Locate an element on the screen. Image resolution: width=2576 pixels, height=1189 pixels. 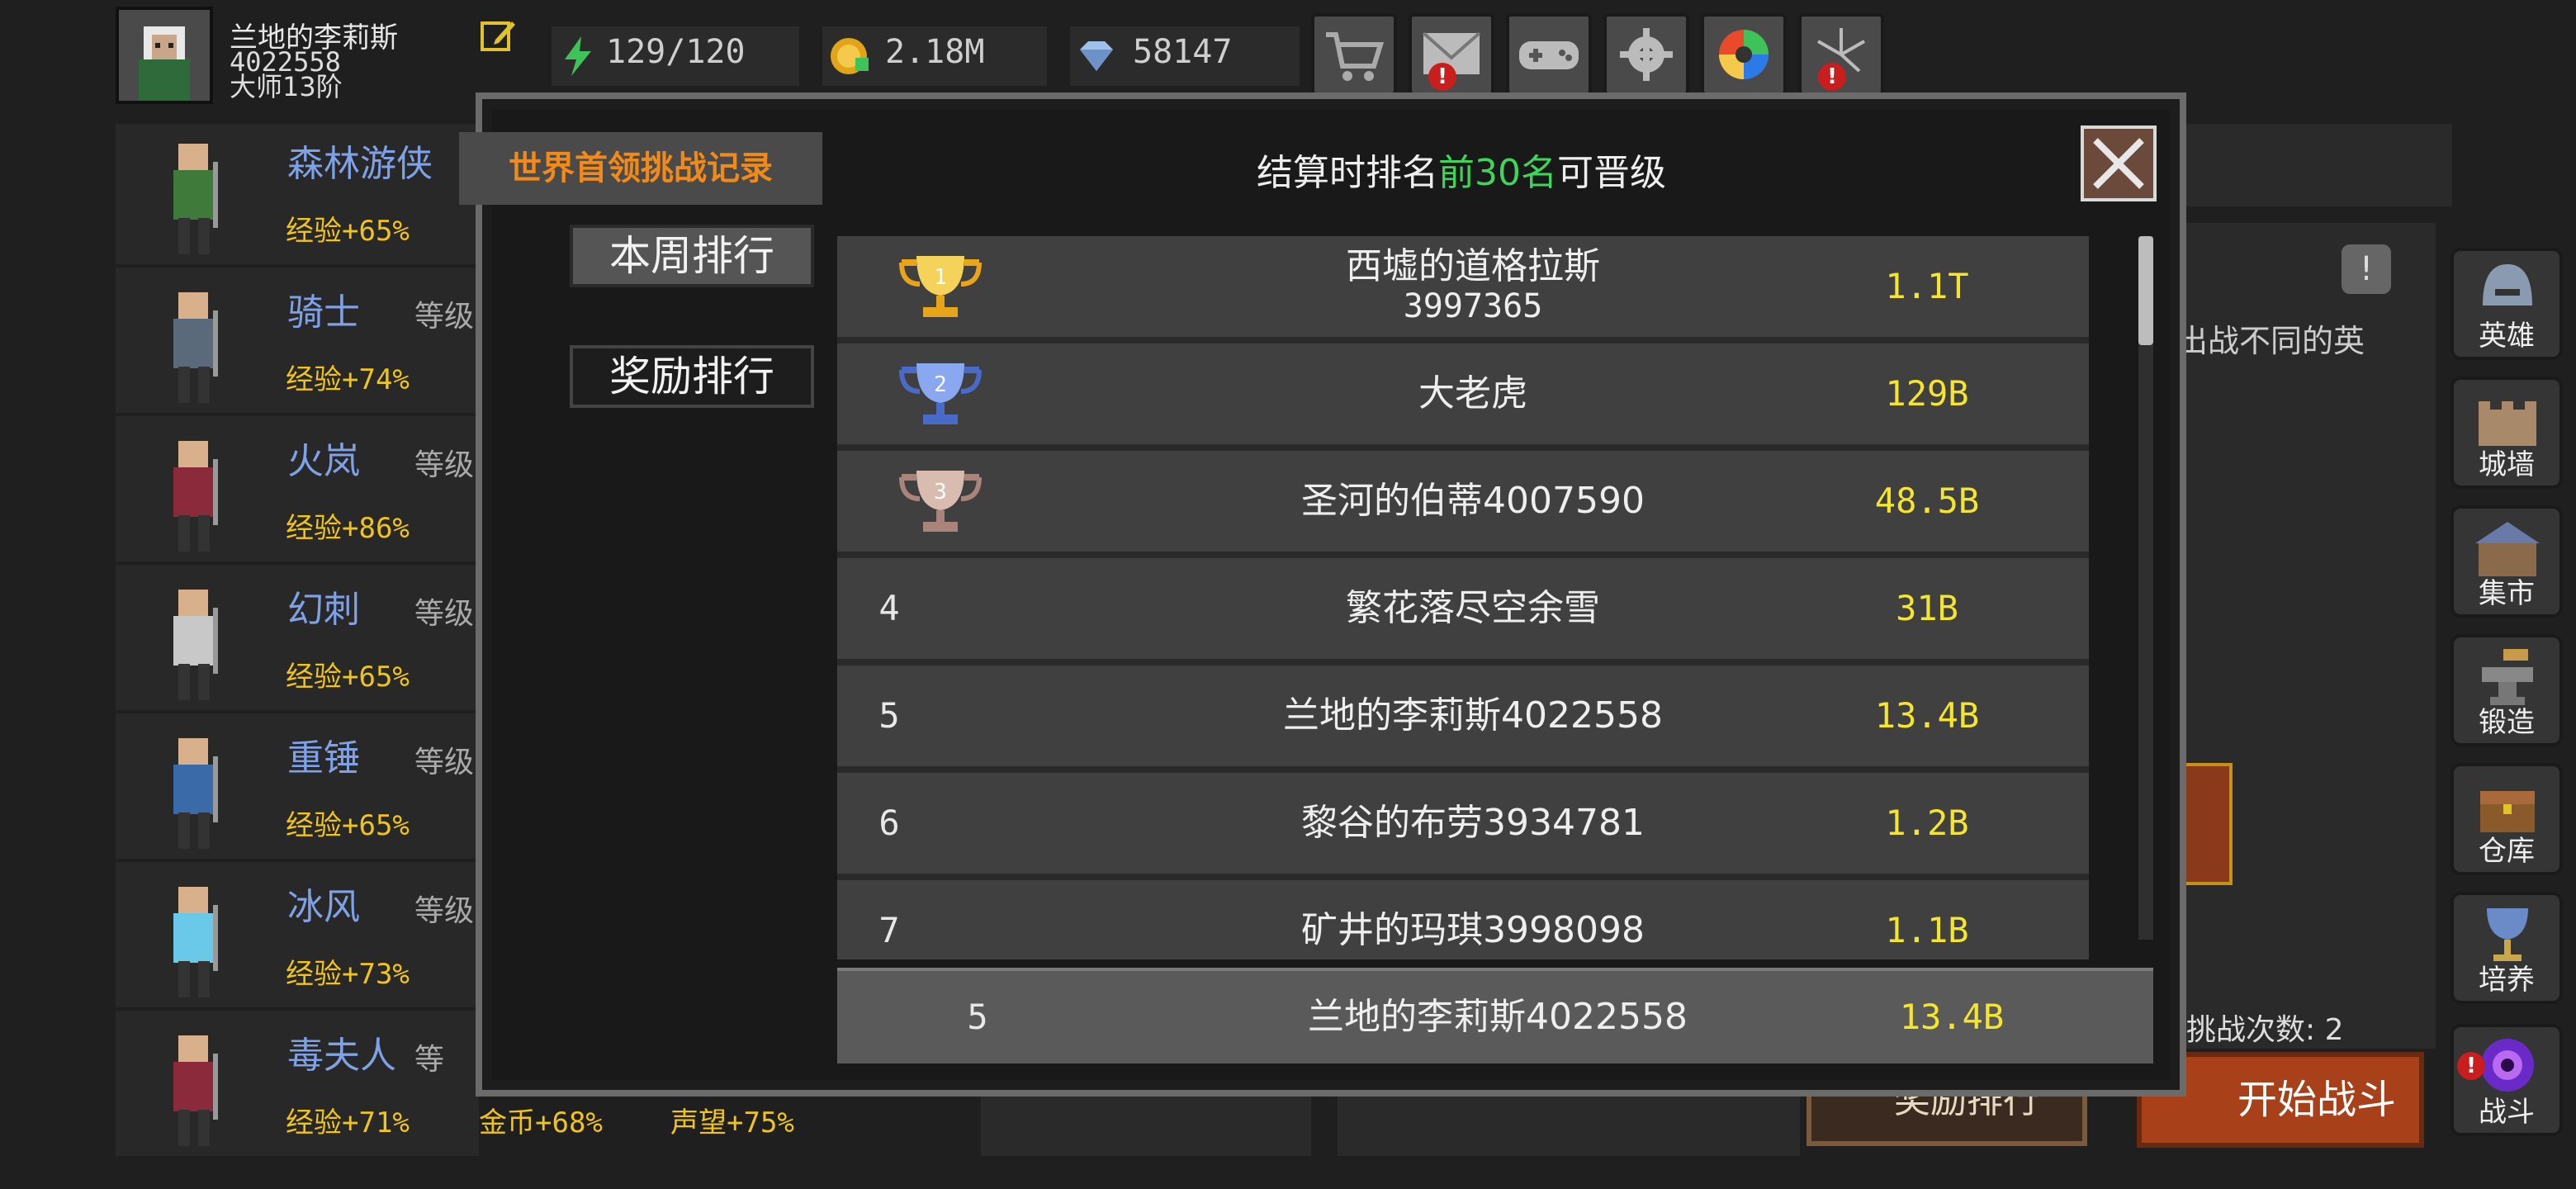
rank-player-name-line1: 西墟的道格拉斯 is located at coordinates (1473, 266).